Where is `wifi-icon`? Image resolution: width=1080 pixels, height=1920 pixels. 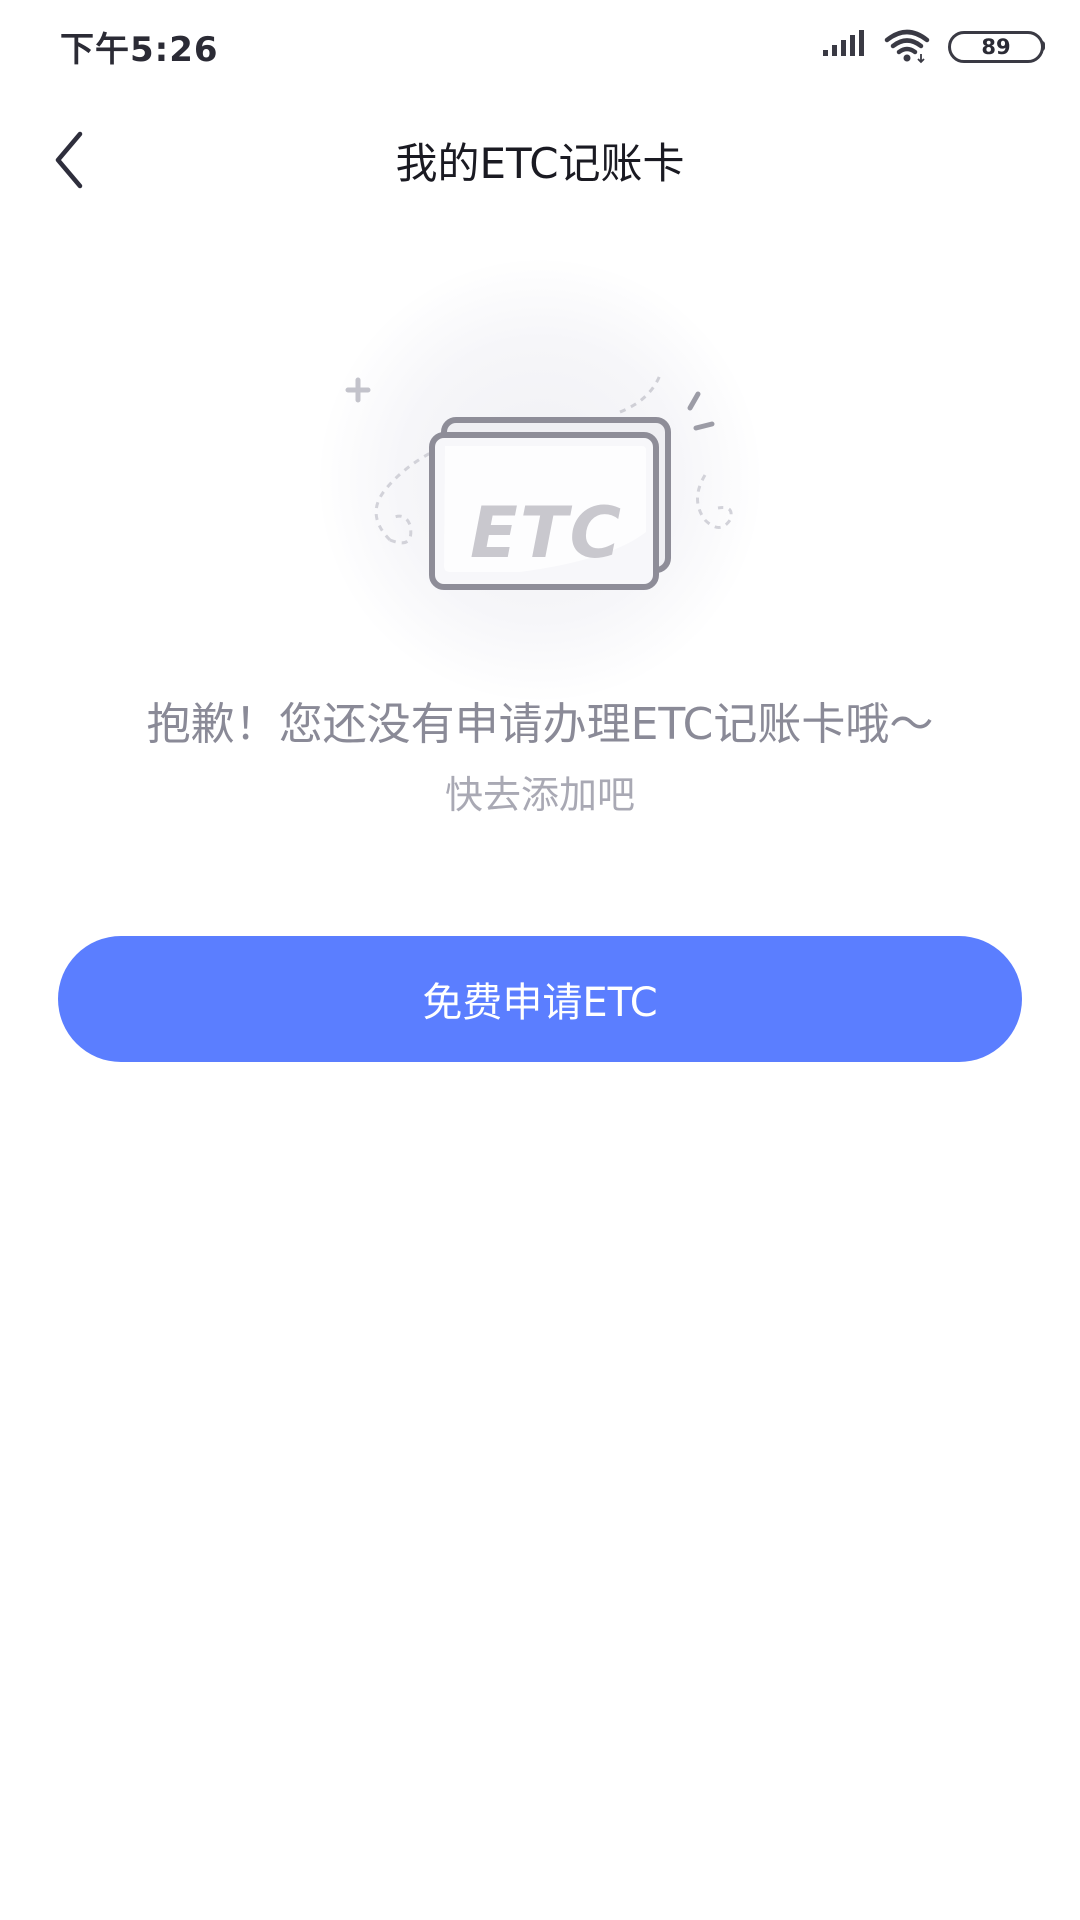
wifi-icon is located at coordinates (907, 46).